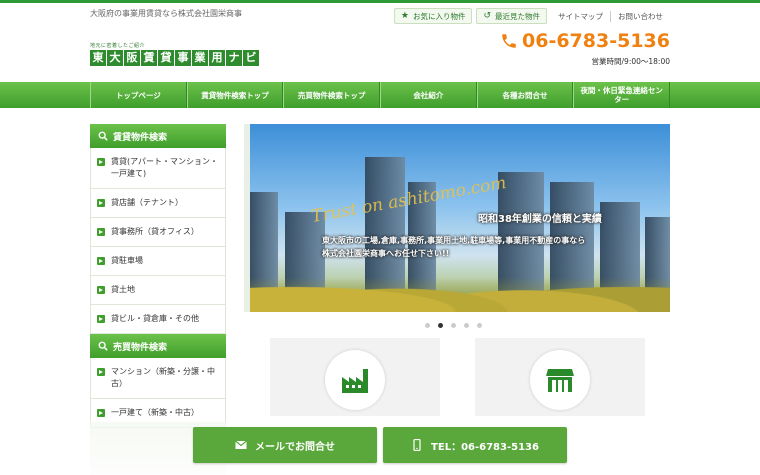  I want to click on sale-search-heading: 売買物件検索, so click(158, 346).